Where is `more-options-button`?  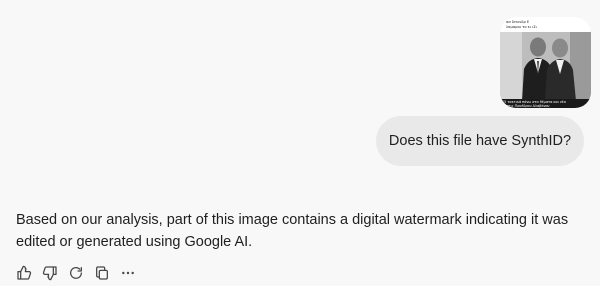
more-options-button is located at coordinates (128, 273).